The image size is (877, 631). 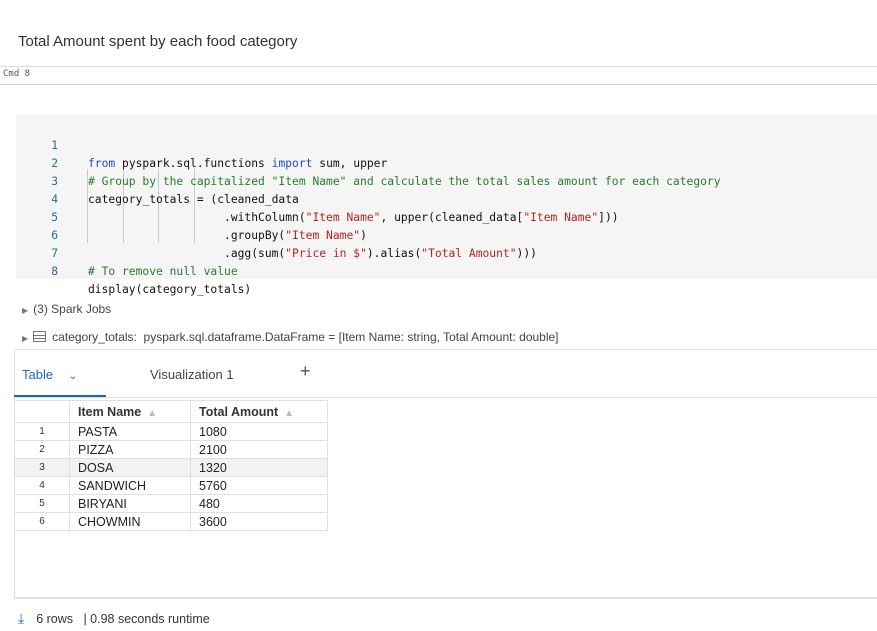 What do you see at coordinates (42, 467) in the screenshot?
I see `row-index: 3` at bounding box center [42, 467].